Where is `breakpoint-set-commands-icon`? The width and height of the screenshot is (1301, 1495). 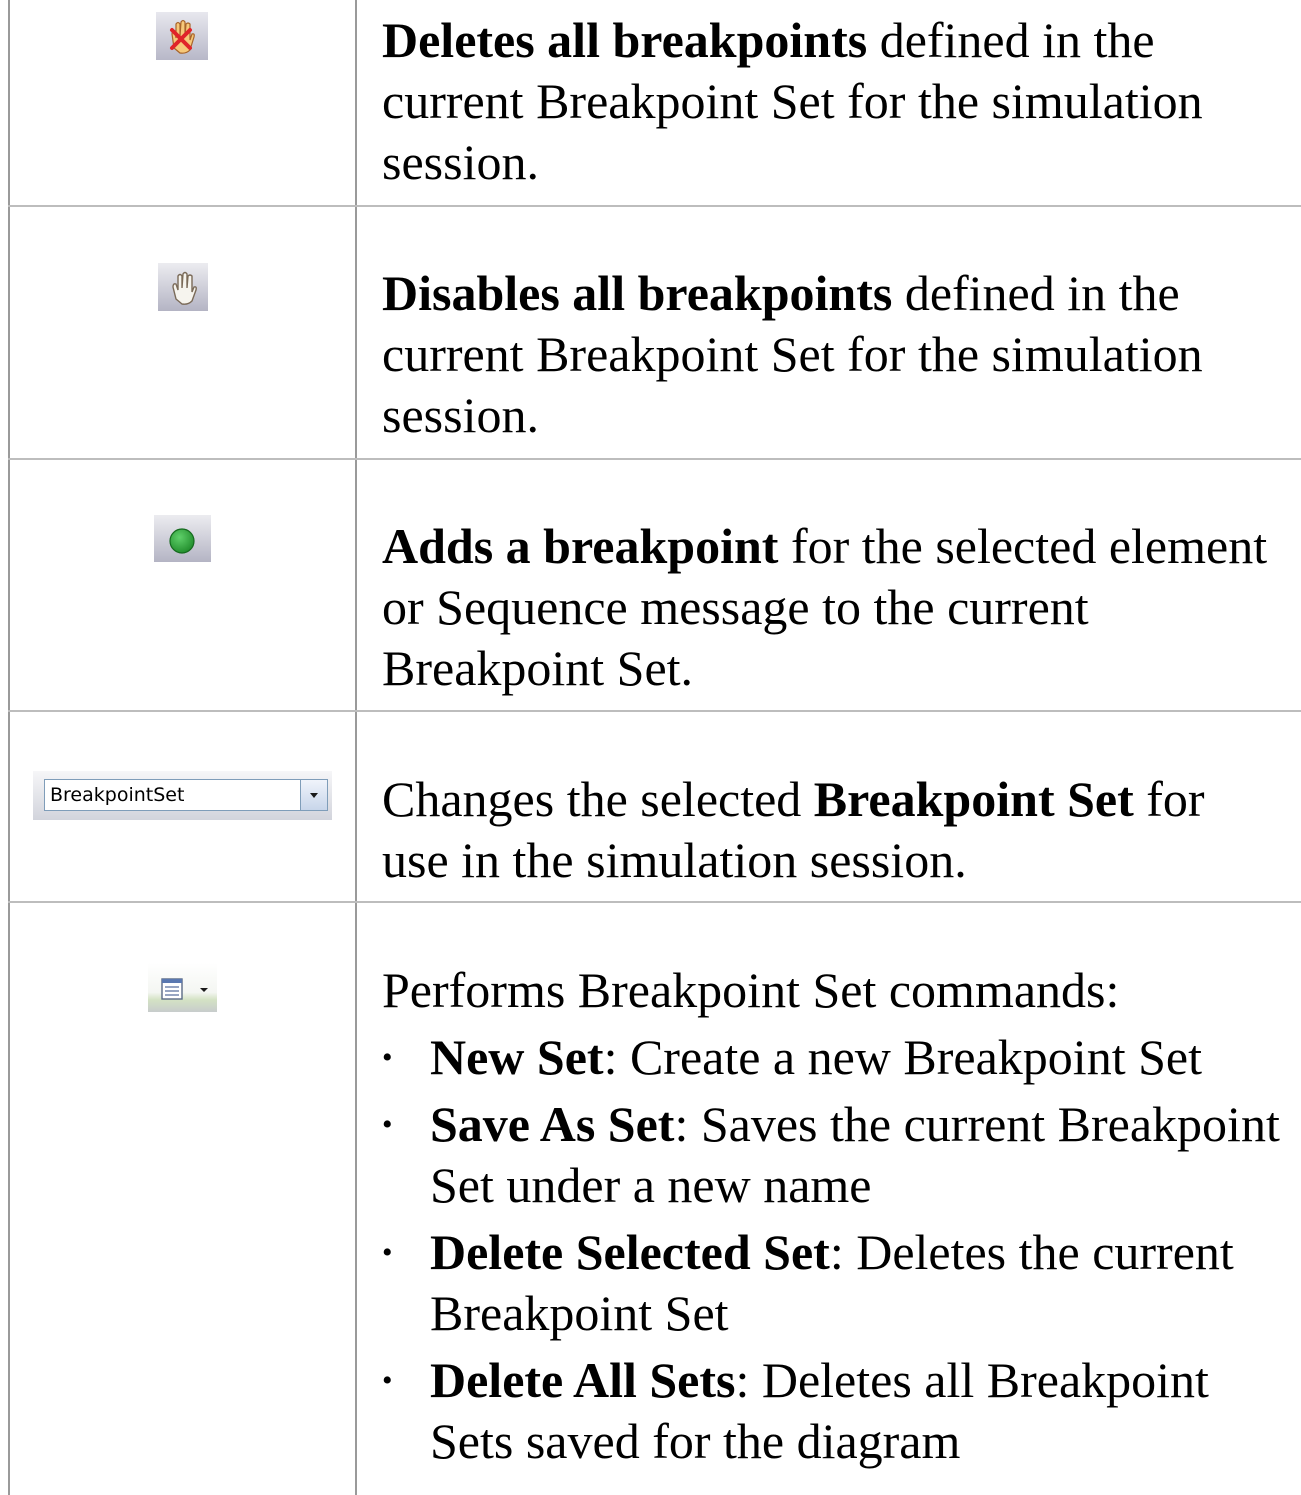 breakpoint-set-commands-icon is located at coordinates (182, 987).